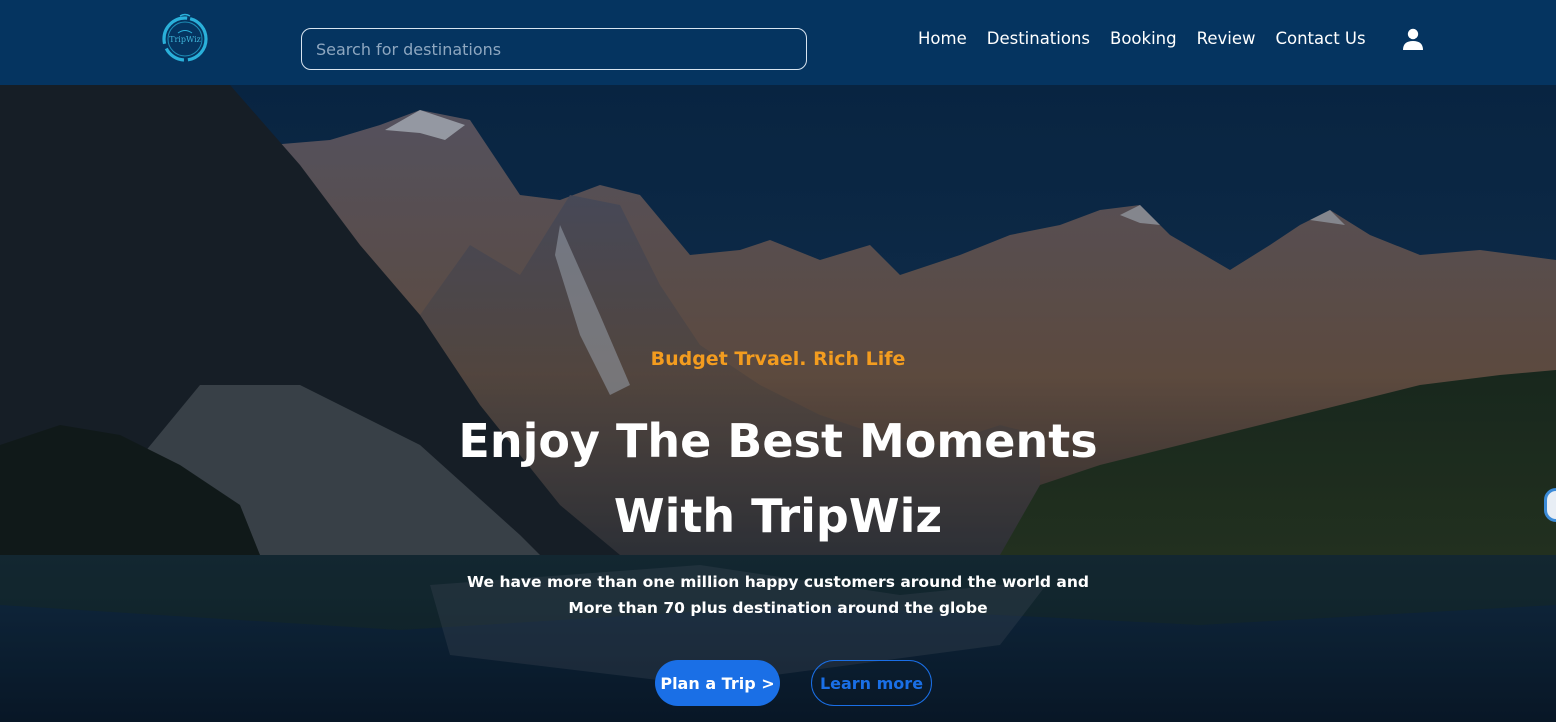 This screenshot has width=1556, height=722. Describe the element at coordinates (942, 38) in the screenshot. I see `nav-item-home: Home` at that location.